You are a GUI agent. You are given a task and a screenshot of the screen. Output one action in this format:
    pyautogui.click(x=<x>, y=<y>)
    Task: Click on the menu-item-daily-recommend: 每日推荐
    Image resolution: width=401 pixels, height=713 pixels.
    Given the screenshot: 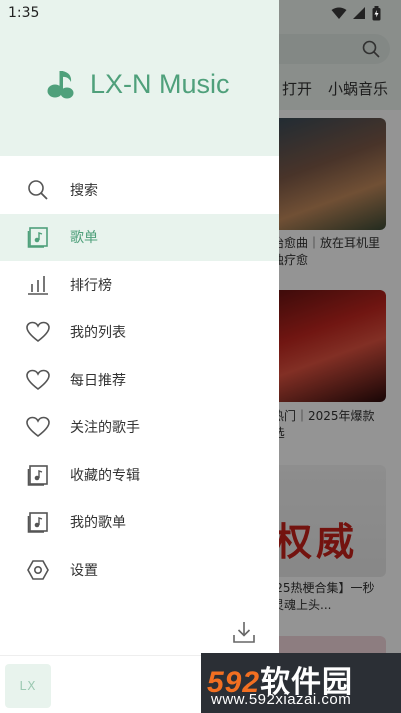 What is the action you would take?
    pyautogui.click(x=139, y=380)
    